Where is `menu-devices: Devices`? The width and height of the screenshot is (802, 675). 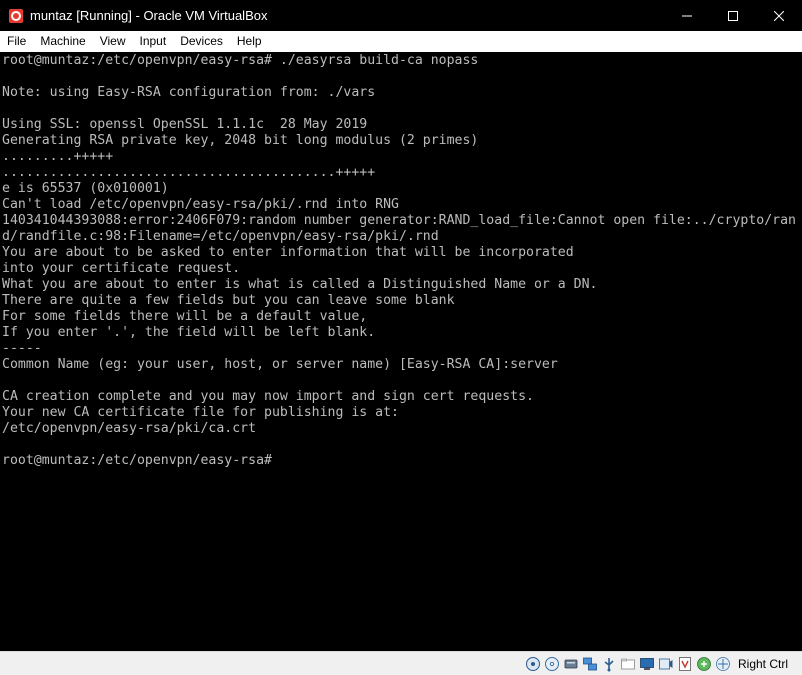
menu-devices: Devices is located at coordinates (201, 41).